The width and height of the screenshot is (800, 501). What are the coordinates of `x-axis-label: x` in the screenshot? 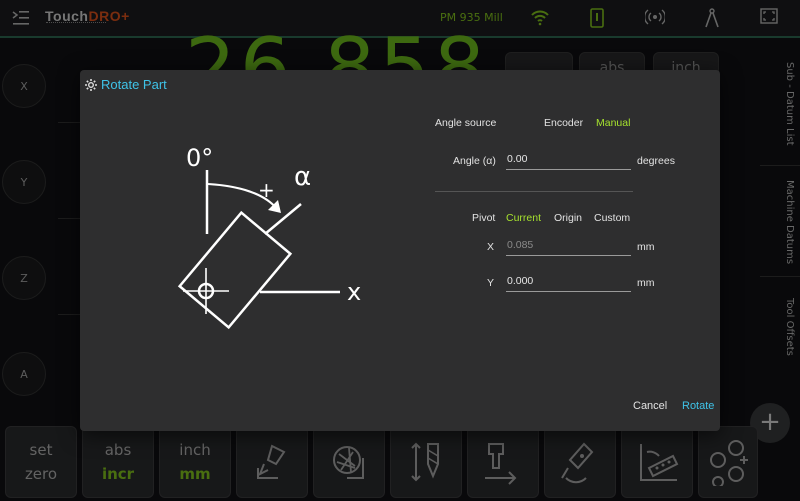 It's located at (354, 292).